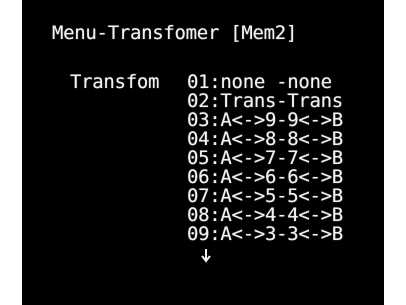 The width and height of the screenshot is (406, 305). Describe the element at coordinates (175, 33) in the screenshot. I see `menu-title: Menu-Transfomer [Mem2]` at that location.